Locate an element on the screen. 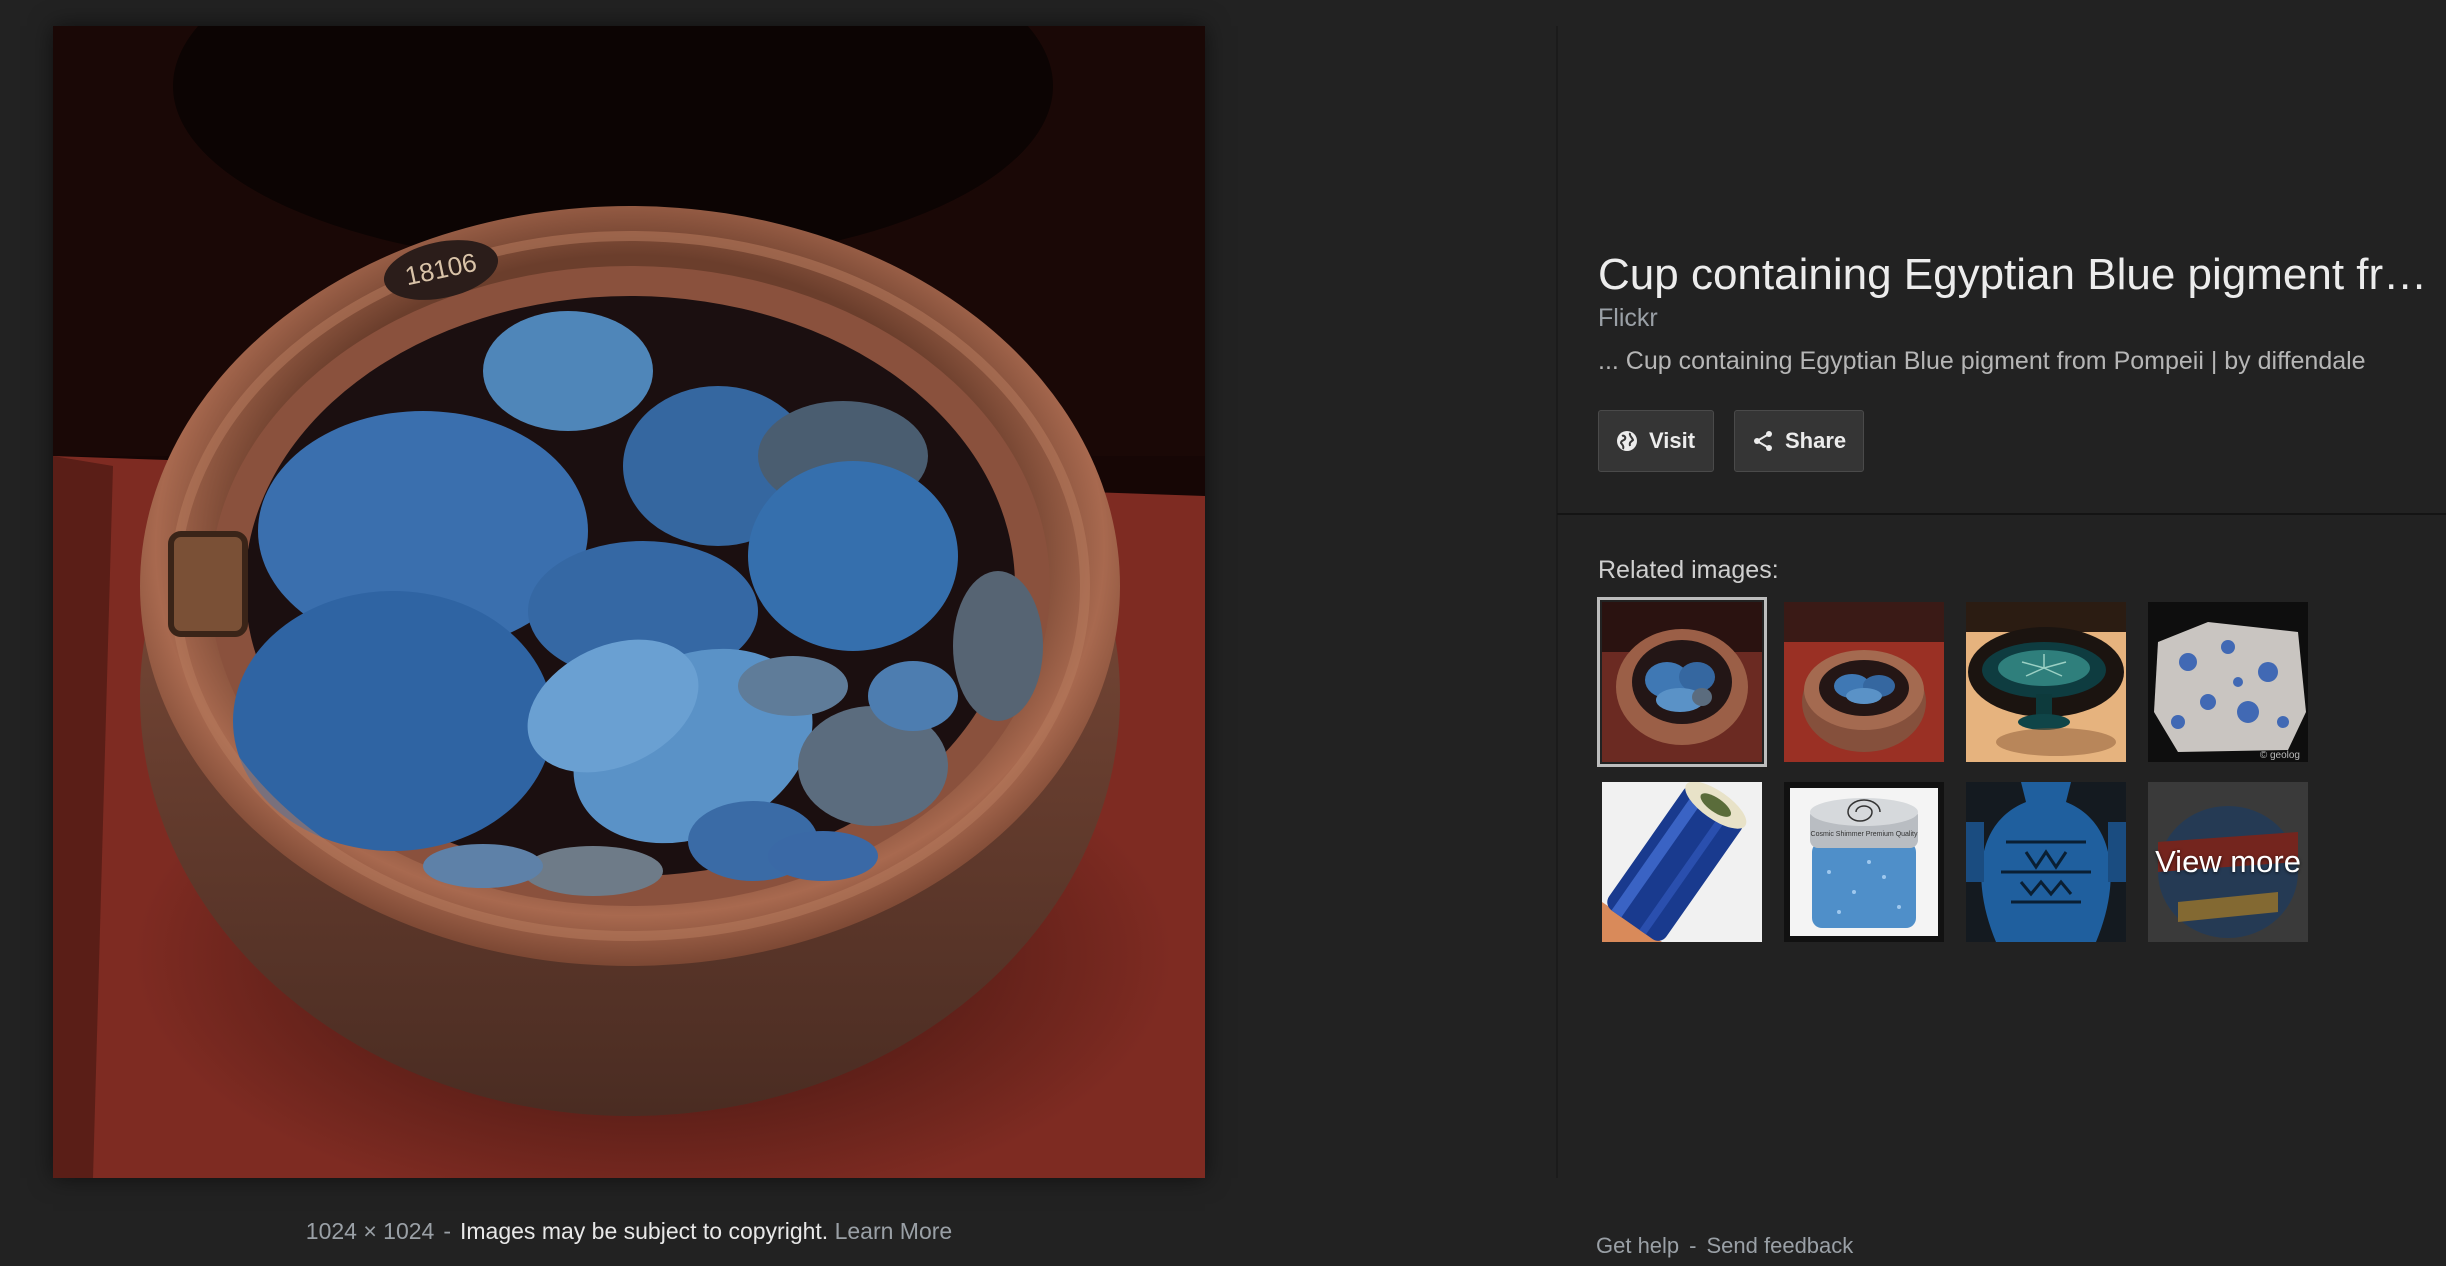  related-thumb-blue-speckled-rock: © geolog is located at coordinates (2228, 682).